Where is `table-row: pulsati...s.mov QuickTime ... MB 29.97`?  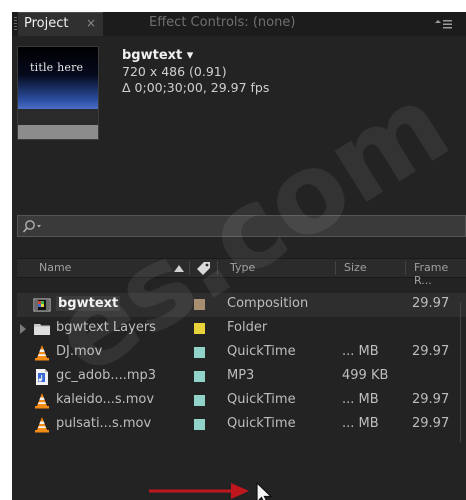
table-row: pulsati...s.mov QuickTime ... MB 29.97 is located at coordinates (241, 425).